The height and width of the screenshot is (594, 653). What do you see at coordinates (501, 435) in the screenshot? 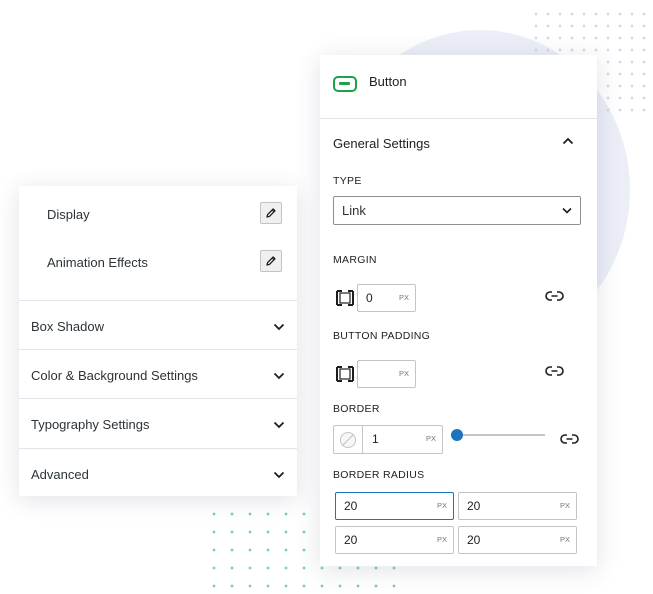
I see `border-slider-track` at bounding box center [501, 435].